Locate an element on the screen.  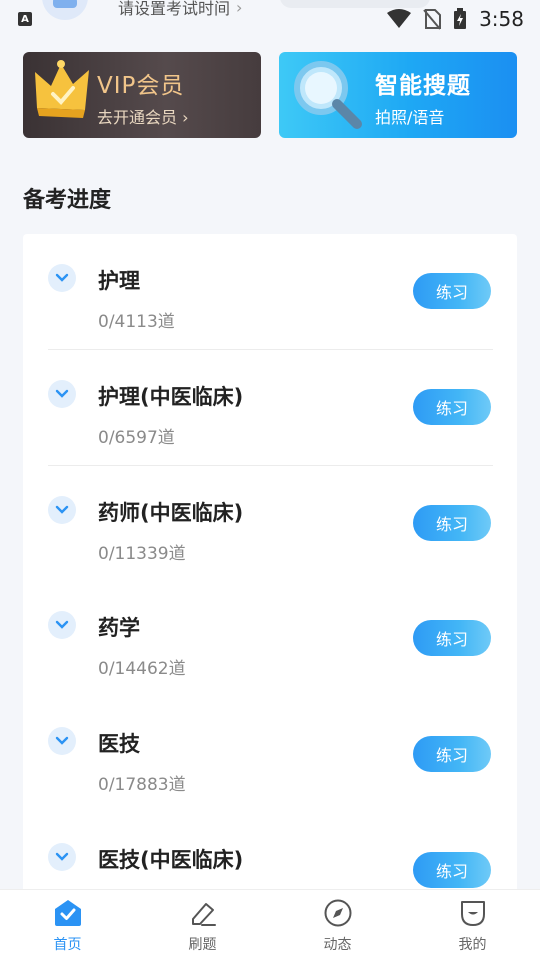
nav-home-label: 首页 is located at coordinates (67, 945).